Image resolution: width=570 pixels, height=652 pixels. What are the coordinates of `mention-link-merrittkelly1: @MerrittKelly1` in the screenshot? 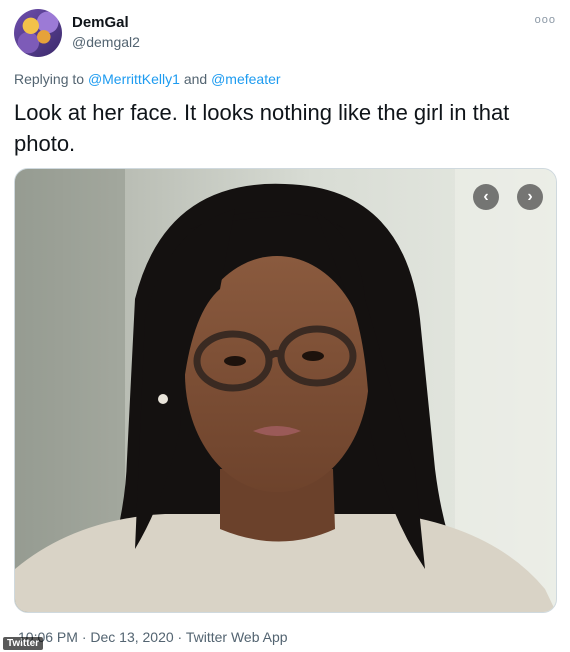 It's located at (134, 79).